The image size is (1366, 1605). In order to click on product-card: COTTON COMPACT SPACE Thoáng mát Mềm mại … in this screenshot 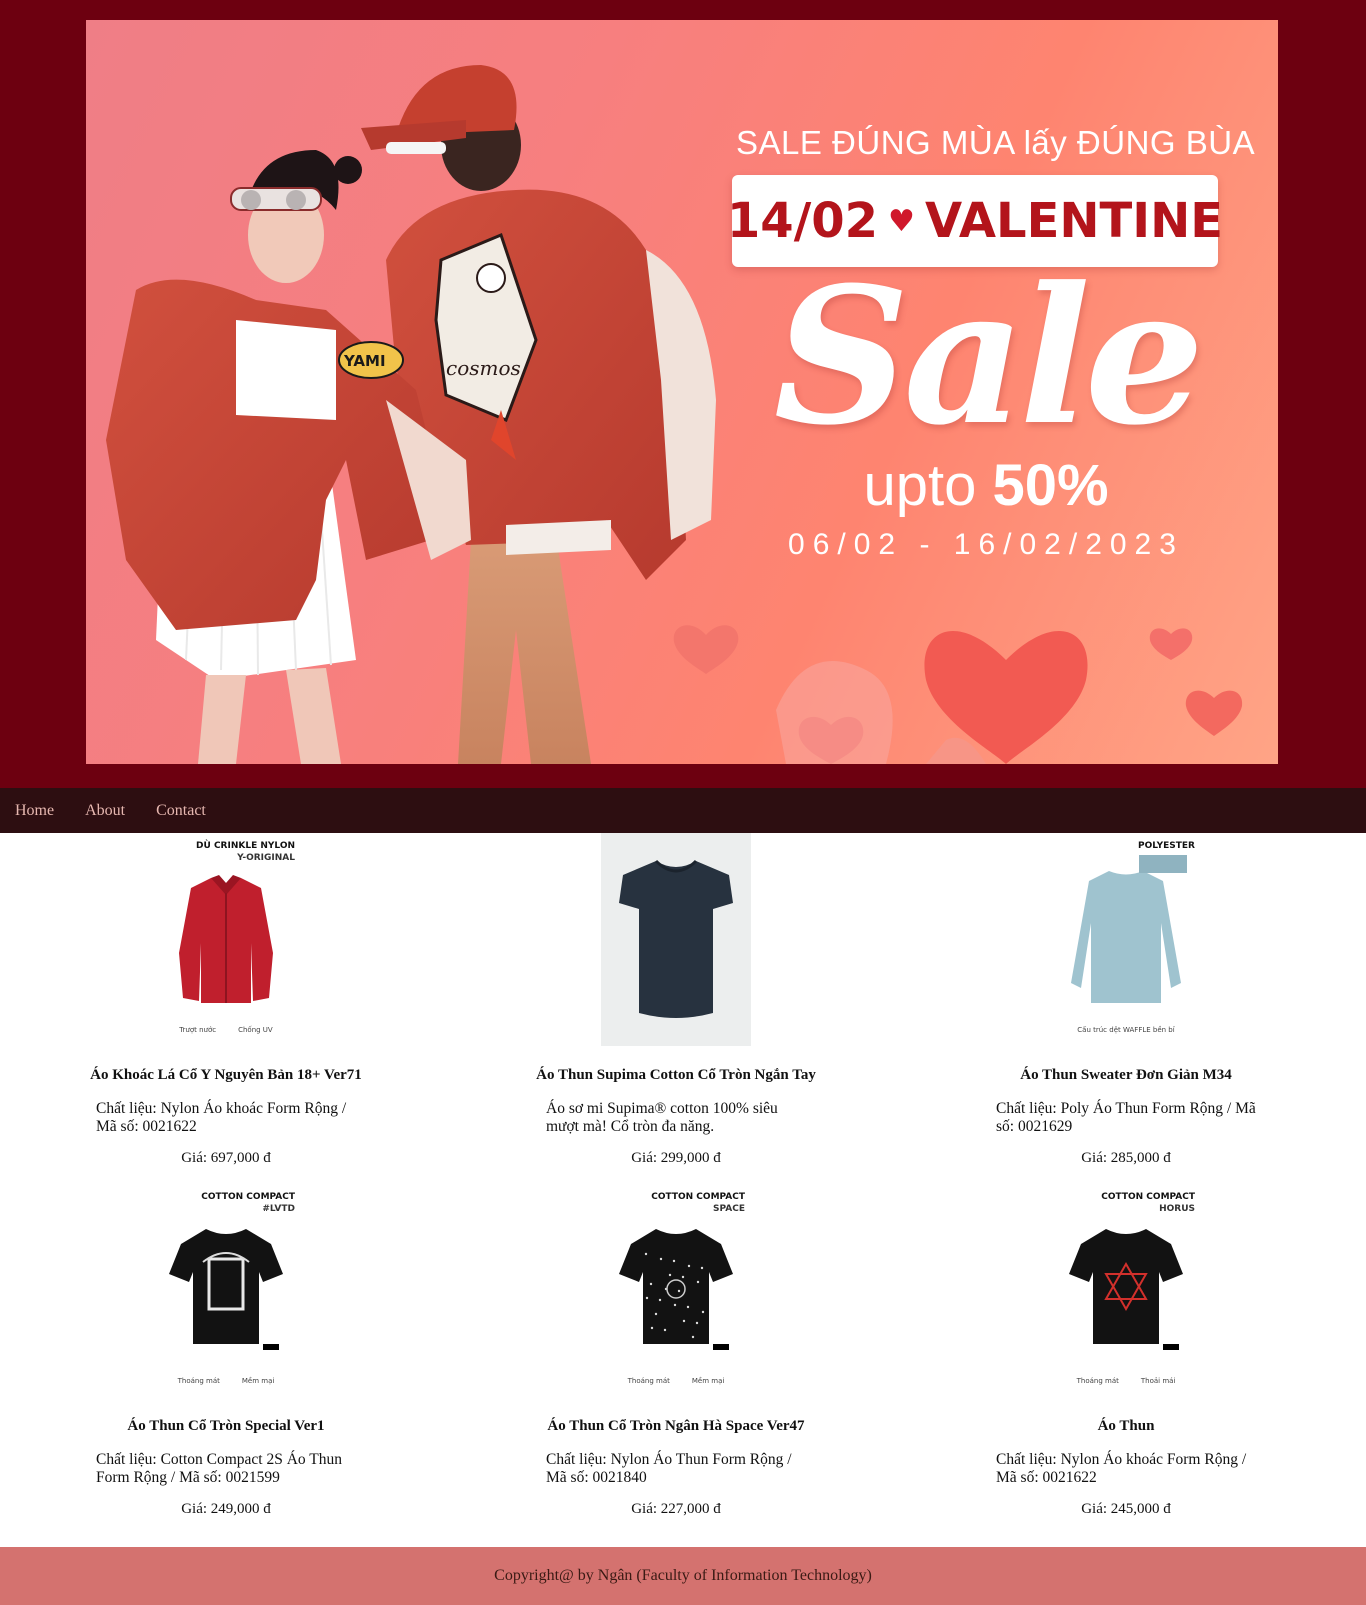, I will do `click(676, 1359)`.